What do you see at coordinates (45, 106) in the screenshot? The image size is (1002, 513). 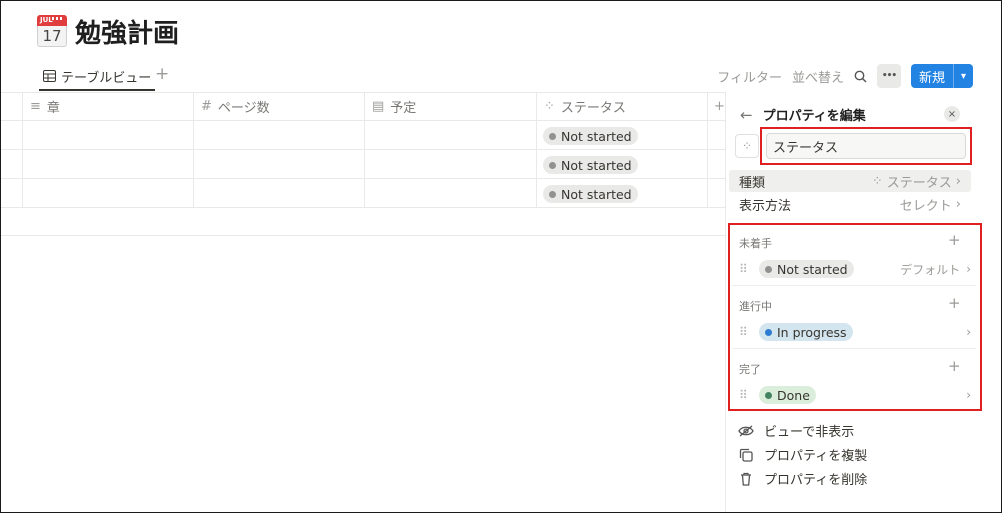 I see `column-header-chapter: ≡ 章` at bounding box center [45, 106].